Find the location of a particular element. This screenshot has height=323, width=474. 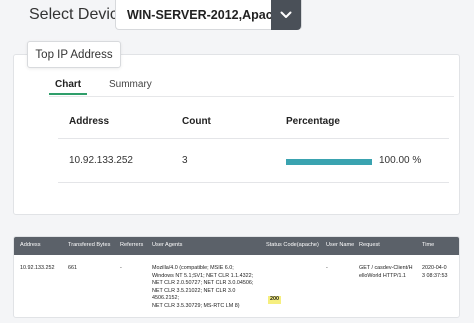

log-column-user-name: User Name is located at coordinates (340, 245).